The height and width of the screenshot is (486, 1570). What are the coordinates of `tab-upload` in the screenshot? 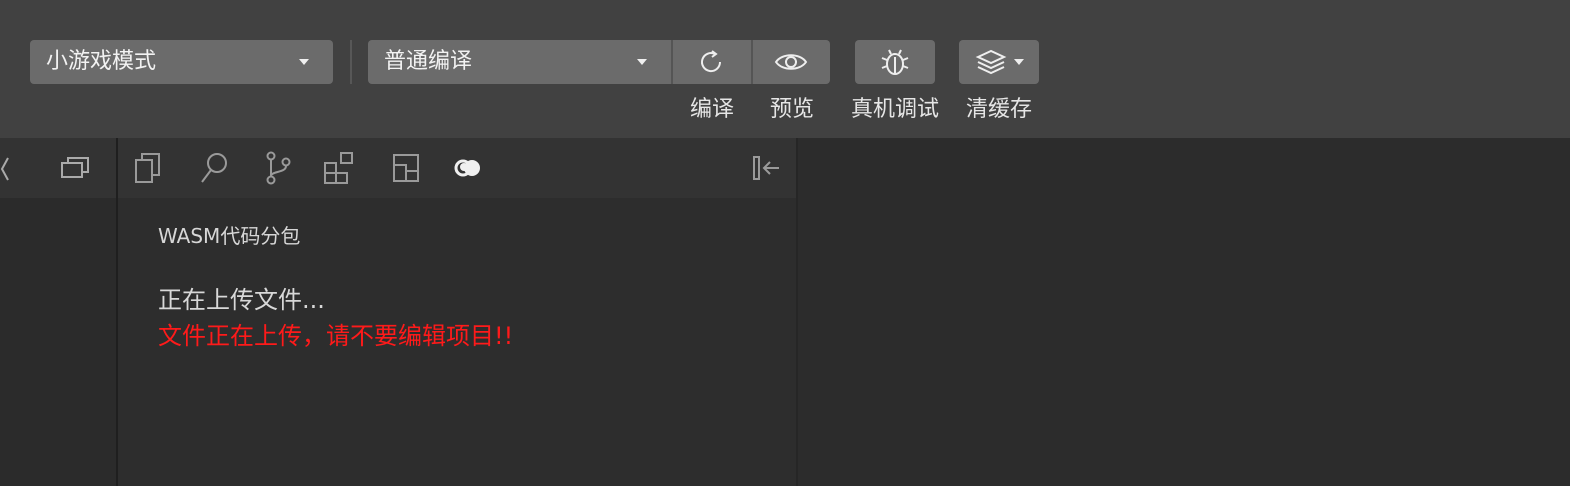 It's located at (468, 168).